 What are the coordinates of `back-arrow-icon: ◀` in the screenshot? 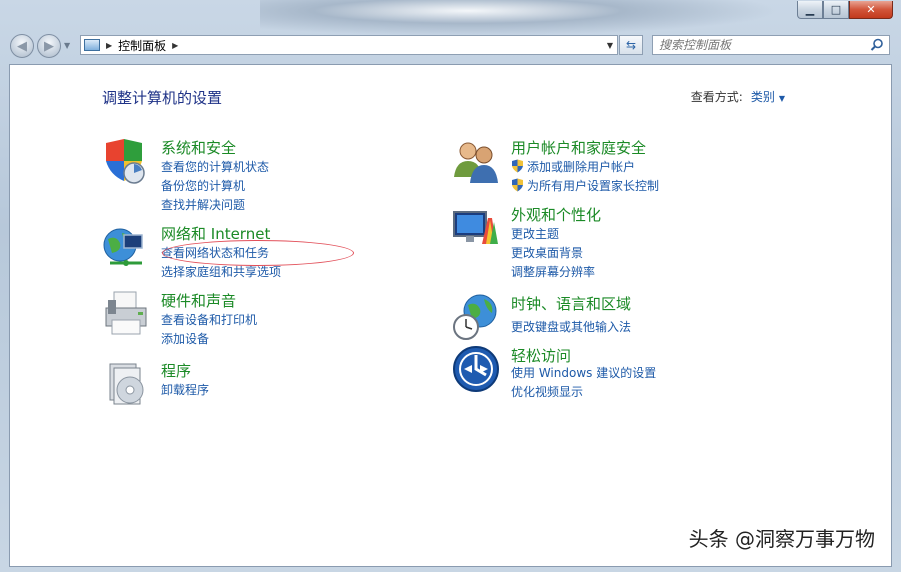 It's located at (22, 46).